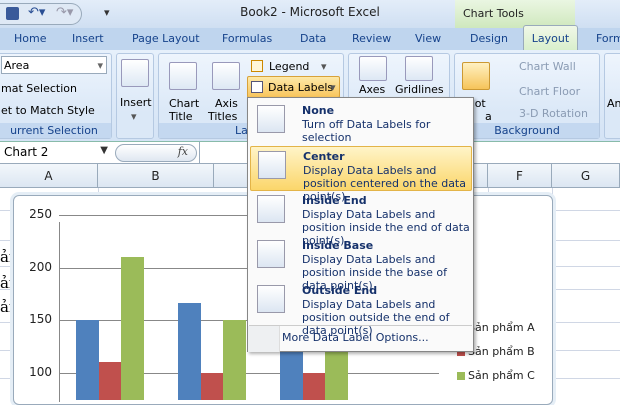 Image resolution: width=620 pixels, height=405 pixels. Describe the element at coordinates (257, 66) in the screenshot. I see `legend-icon` at that location.